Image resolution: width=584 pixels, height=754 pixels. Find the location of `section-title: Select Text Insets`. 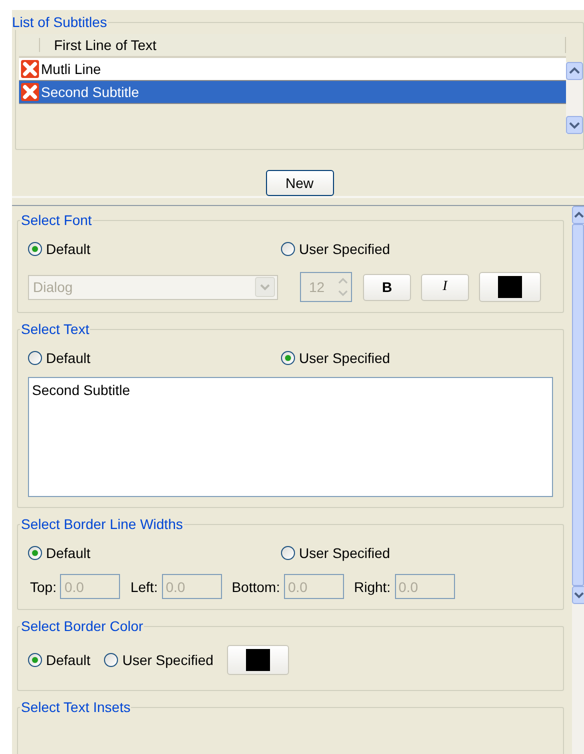

section-title: Select Text Insets is located at coordinates (76, 707).